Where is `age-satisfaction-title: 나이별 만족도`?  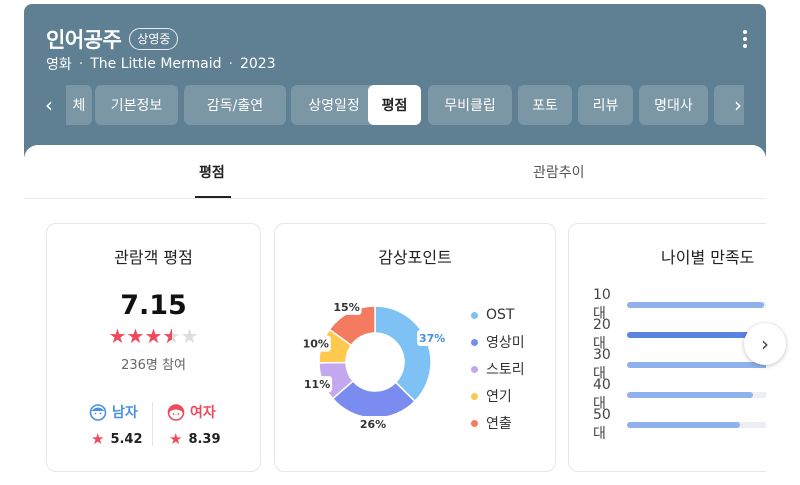
age-satisfaction-title: 나이별 만족도 is located at coordinates (708, 257).